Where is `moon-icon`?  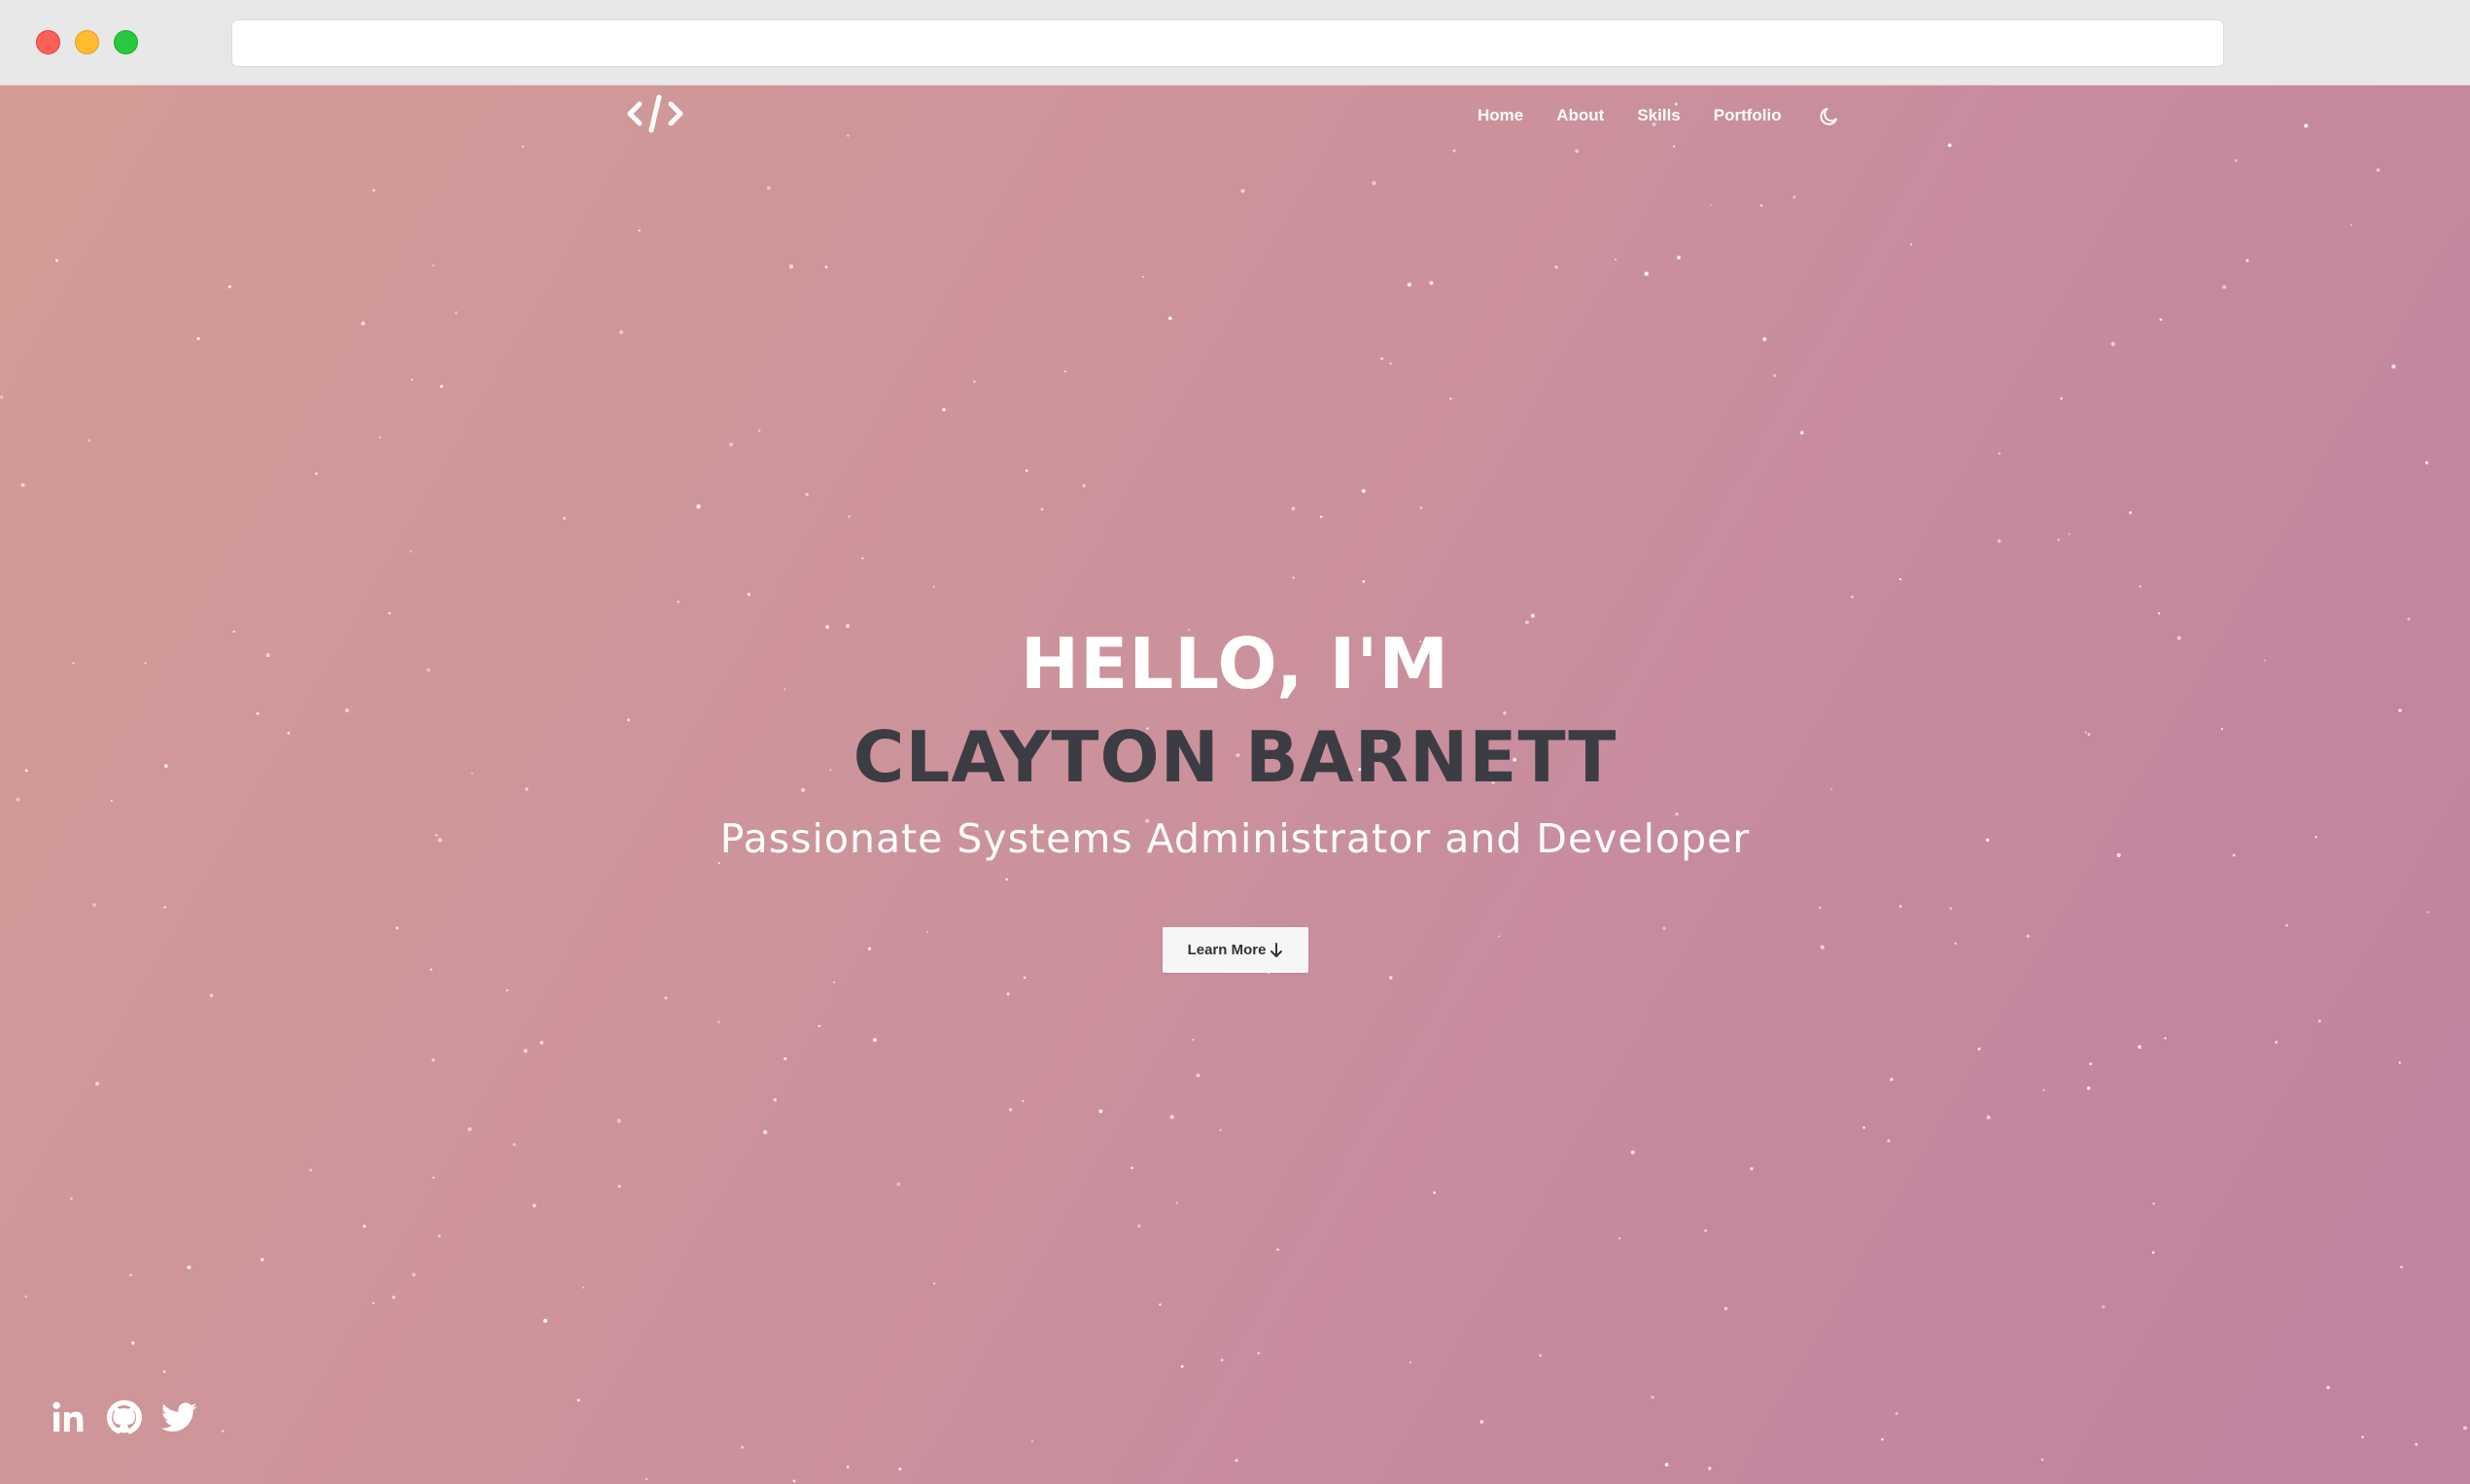 moon-icon is located at coordinates (1828, 116).